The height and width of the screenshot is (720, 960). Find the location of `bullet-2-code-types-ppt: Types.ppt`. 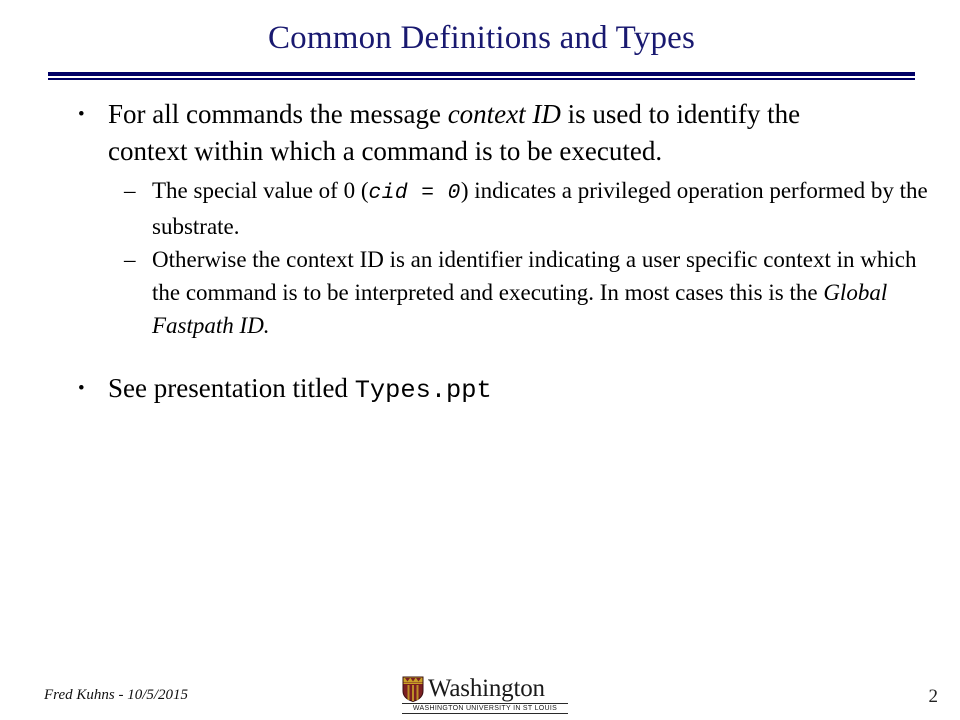

bullet-2-code-types-ppt: Types.ppt is located at coordinates (423, 390).